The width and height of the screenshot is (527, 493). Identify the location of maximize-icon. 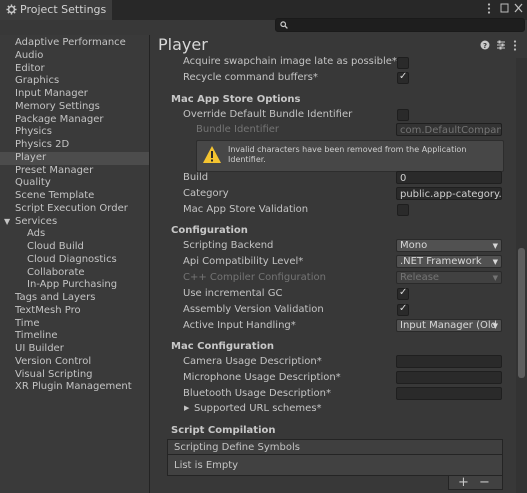
(504, 9).